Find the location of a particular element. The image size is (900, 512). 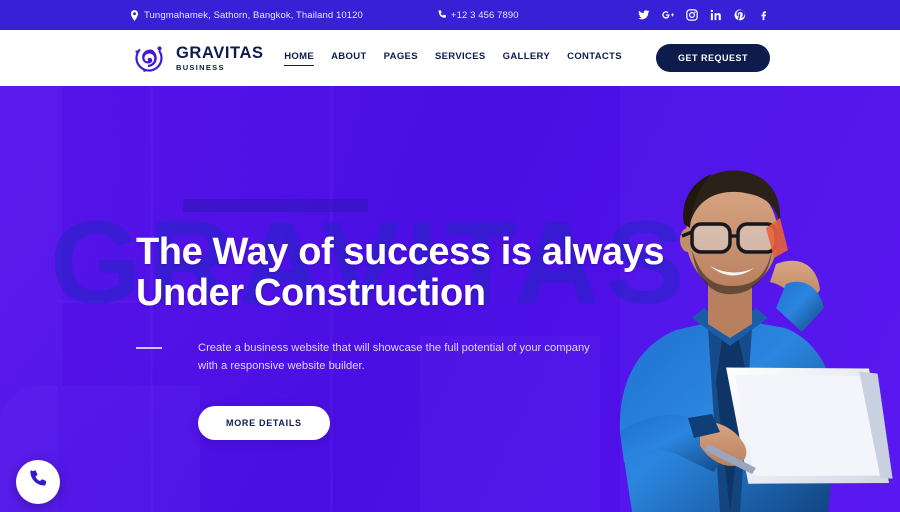

pinterest-icon is located at coordinates (740, 15).